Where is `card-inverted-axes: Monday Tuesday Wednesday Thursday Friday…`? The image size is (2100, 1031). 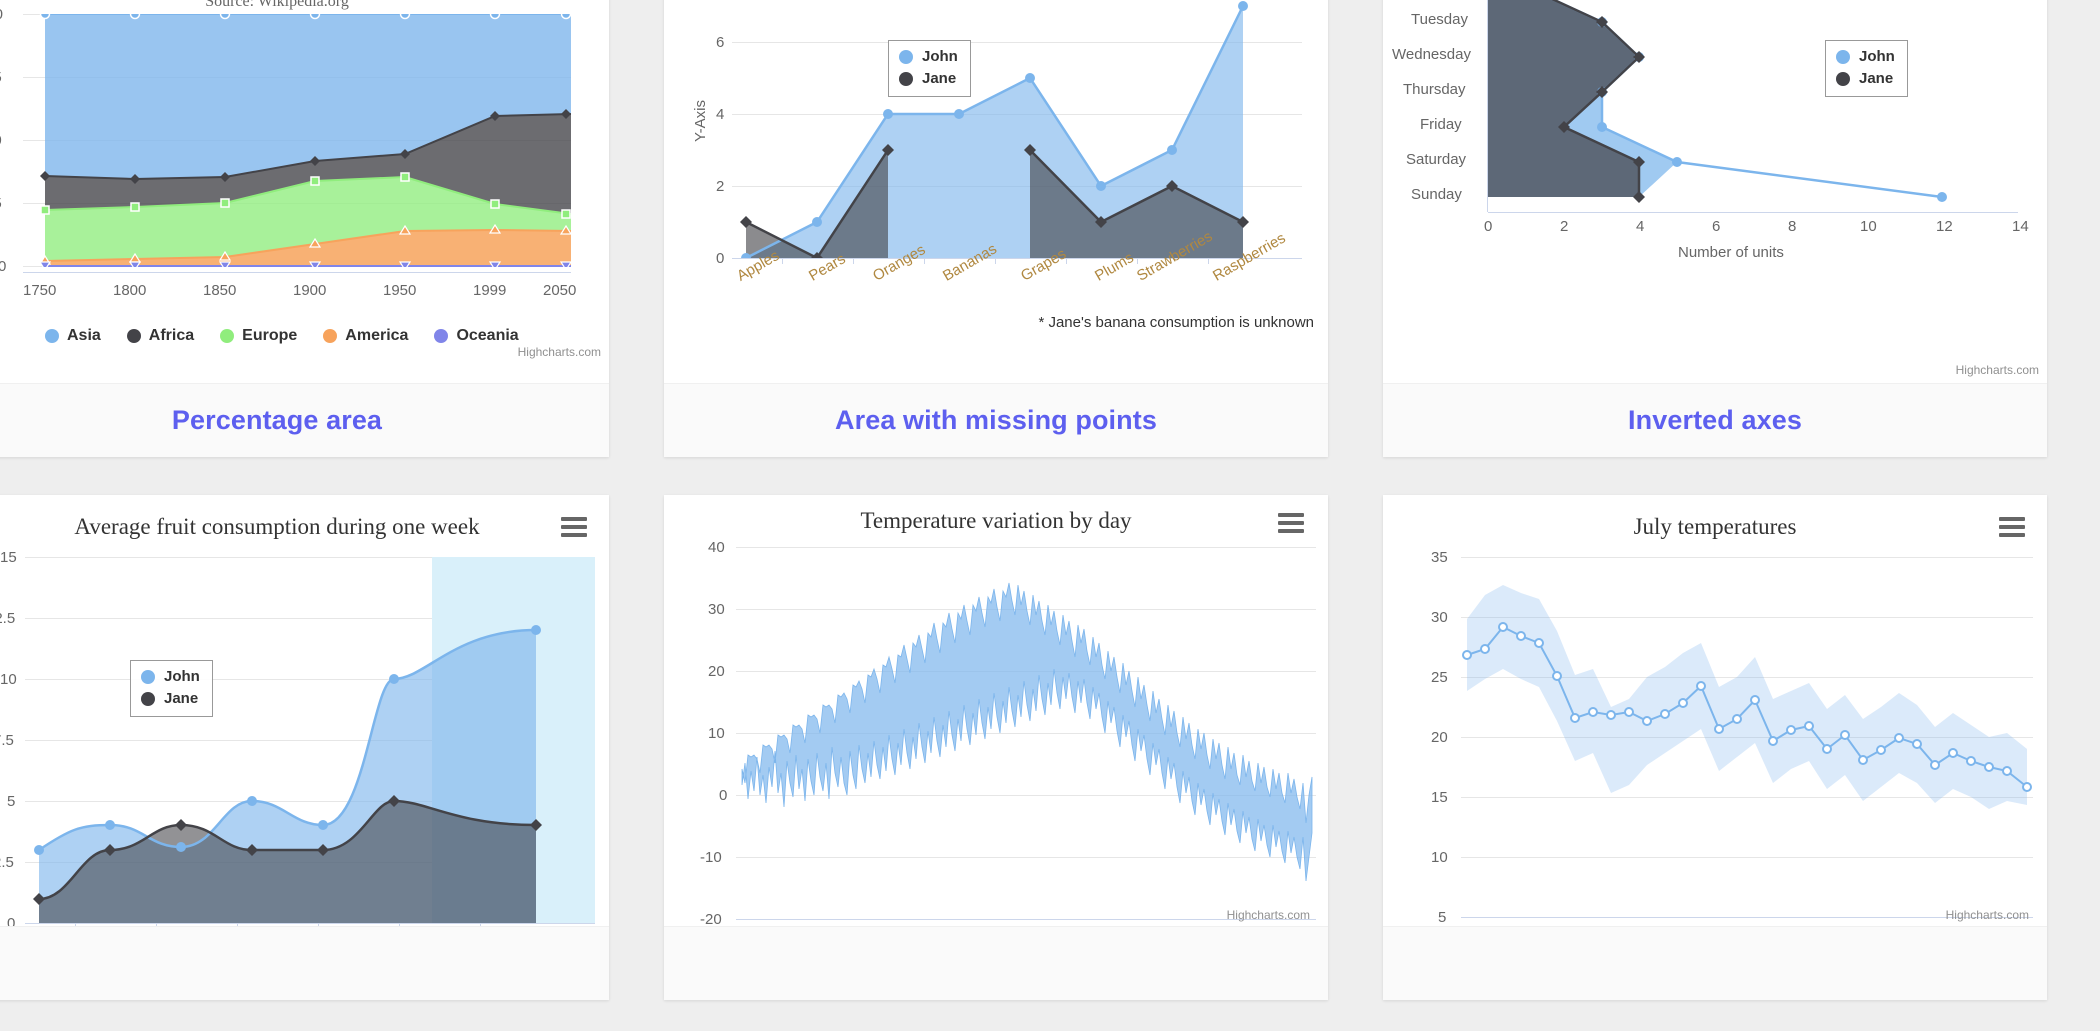
card-inverted-axes: Monday Tuesday Wednesday Thursday Friday… is located at coordinates (1715, 228).